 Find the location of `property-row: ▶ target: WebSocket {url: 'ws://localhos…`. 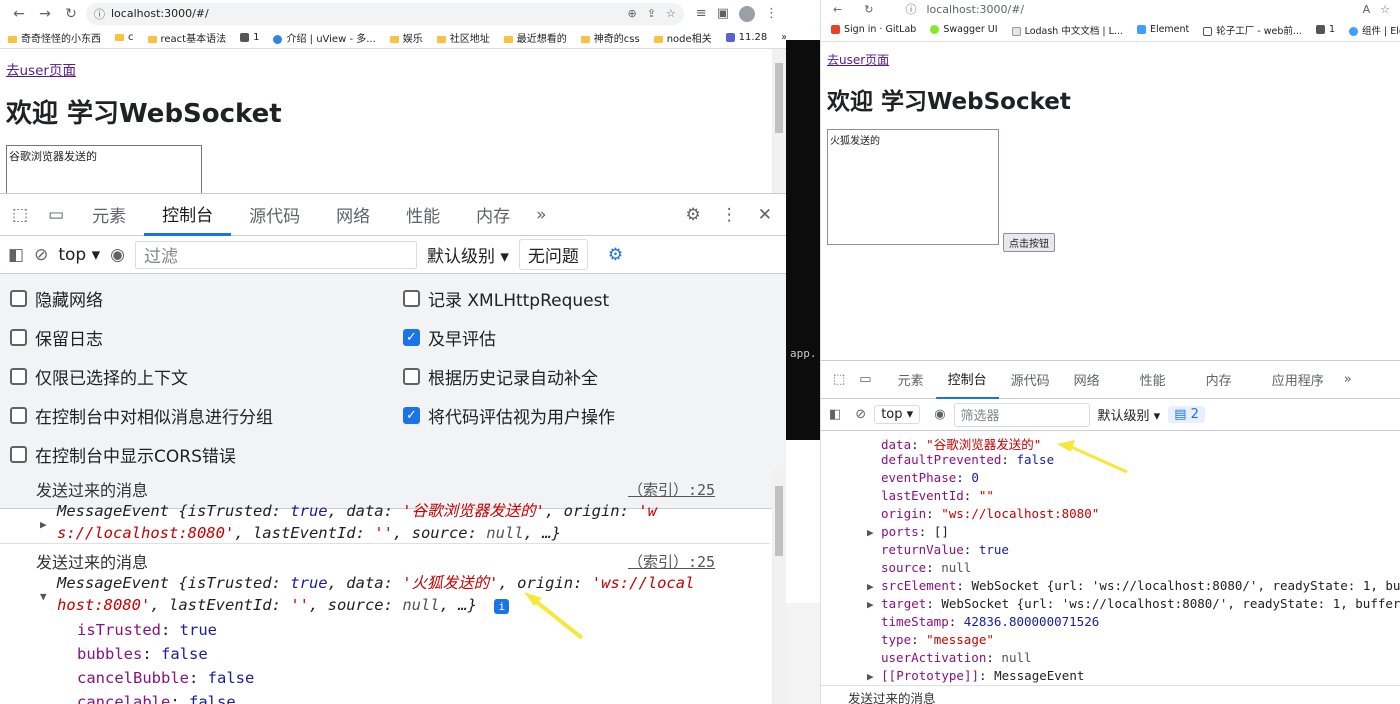

property-row: ▶ target: WebSocket {url: 'ws://localhos… is located at coordinates (1133, 603).